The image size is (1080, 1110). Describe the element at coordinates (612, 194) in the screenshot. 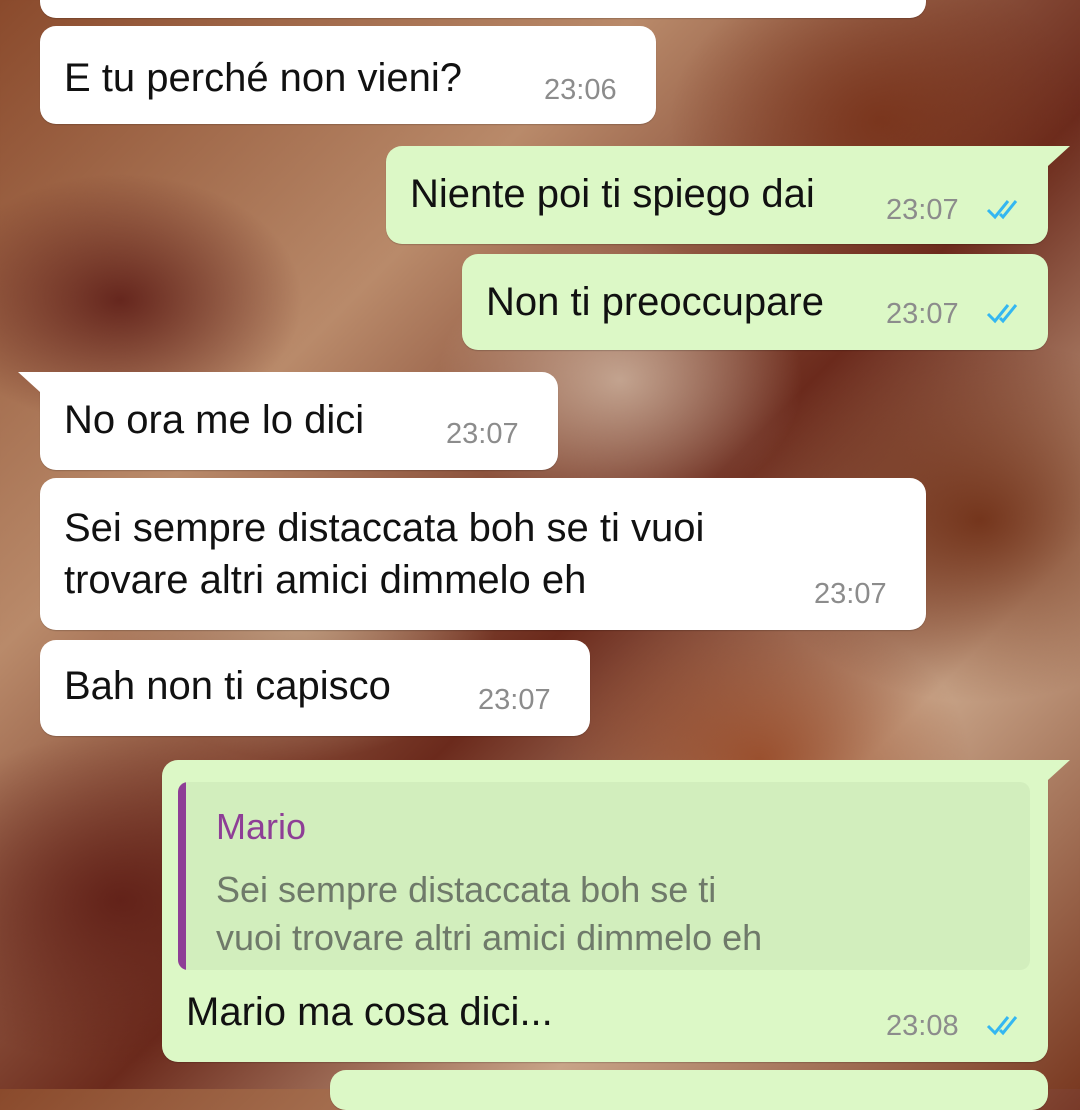

I see `message-text: Niente poi ti spiego dai` at that location.